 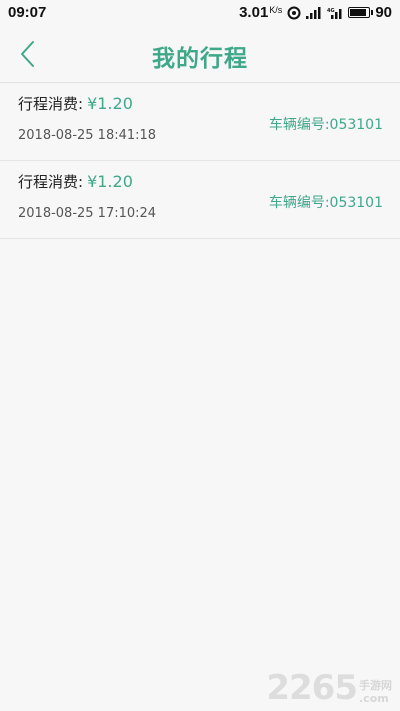 I want to click on watermark-side: 手游网 .com, so click(x=375, y=692).